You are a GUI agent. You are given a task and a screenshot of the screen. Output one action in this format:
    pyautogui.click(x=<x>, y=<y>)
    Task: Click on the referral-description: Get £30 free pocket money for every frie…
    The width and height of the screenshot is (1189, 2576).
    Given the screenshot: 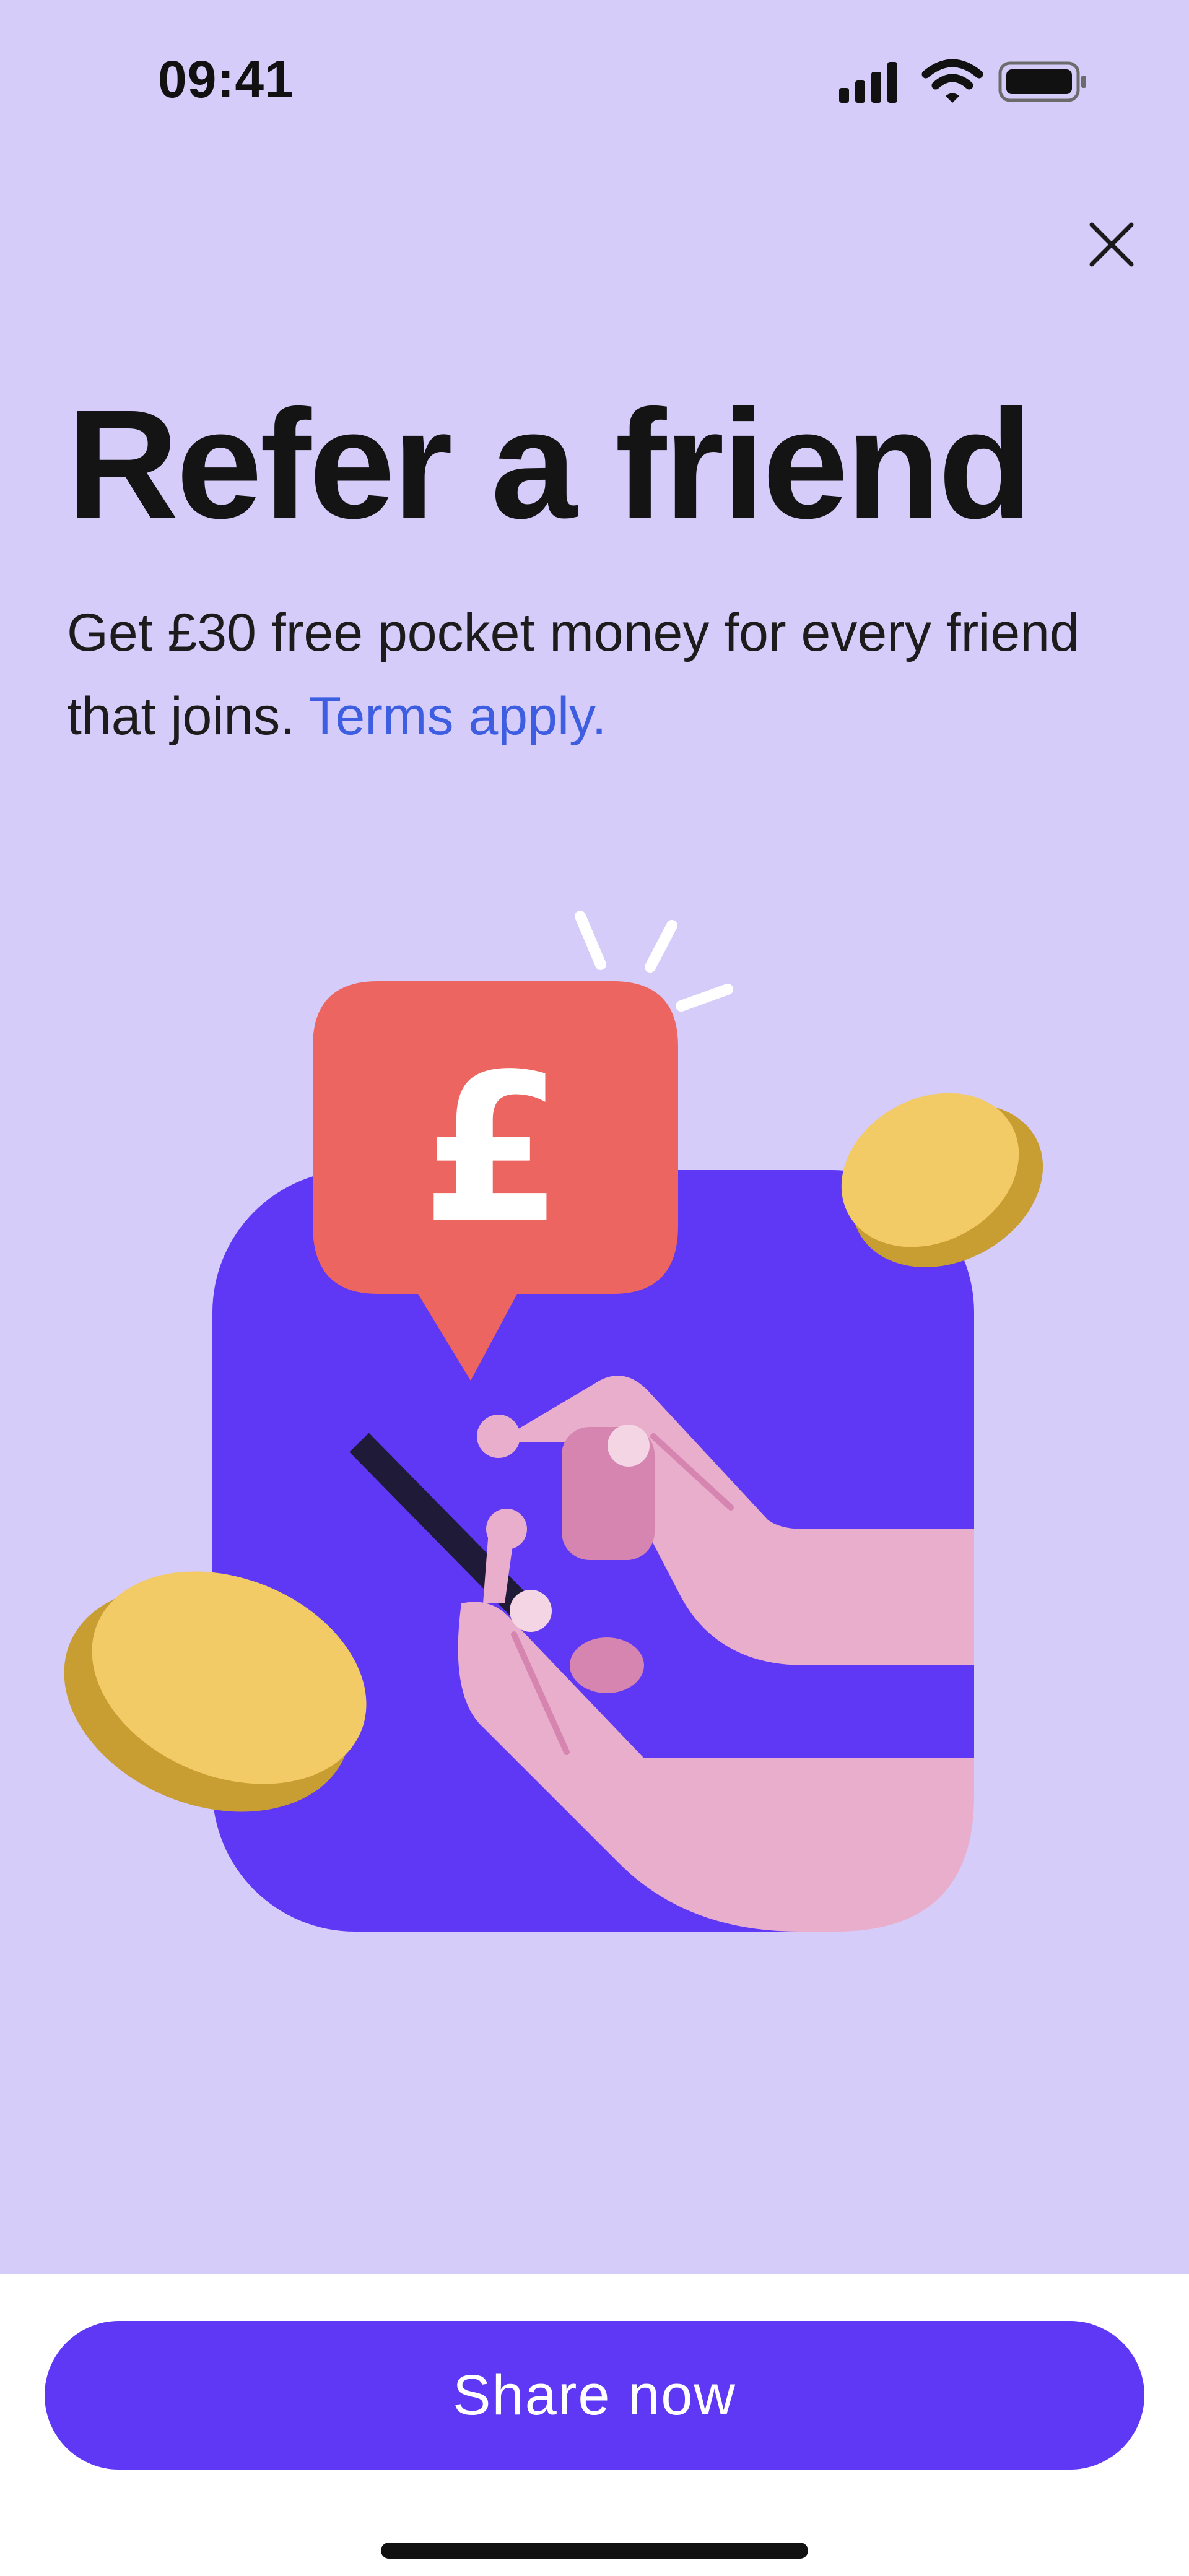 What is the action you would take?
    pyautogui.click(x=599, y=674)
    